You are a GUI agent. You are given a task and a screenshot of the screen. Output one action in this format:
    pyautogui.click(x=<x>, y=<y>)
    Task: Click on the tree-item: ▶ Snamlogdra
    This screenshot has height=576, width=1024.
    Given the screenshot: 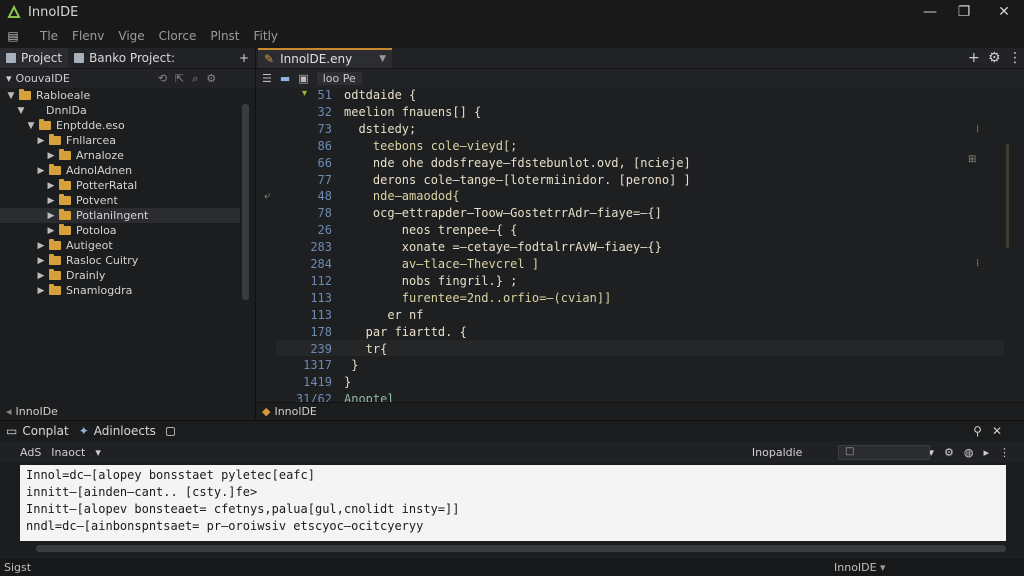 What is the action you would take?
    pyautogui.click(x=120, y=290)
    